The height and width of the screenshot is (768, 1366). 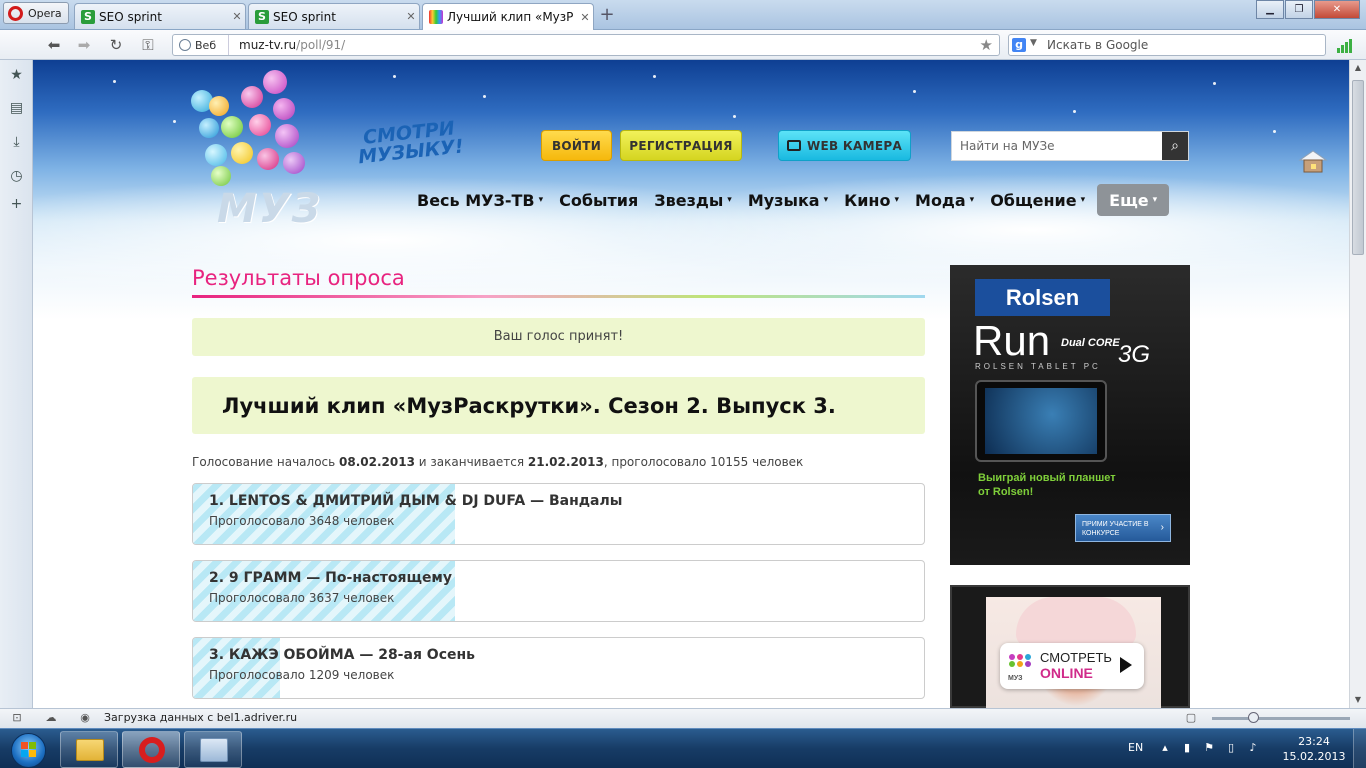 I want to click on nav-item-moda: Мода ▾, so click(x=944, y=200).